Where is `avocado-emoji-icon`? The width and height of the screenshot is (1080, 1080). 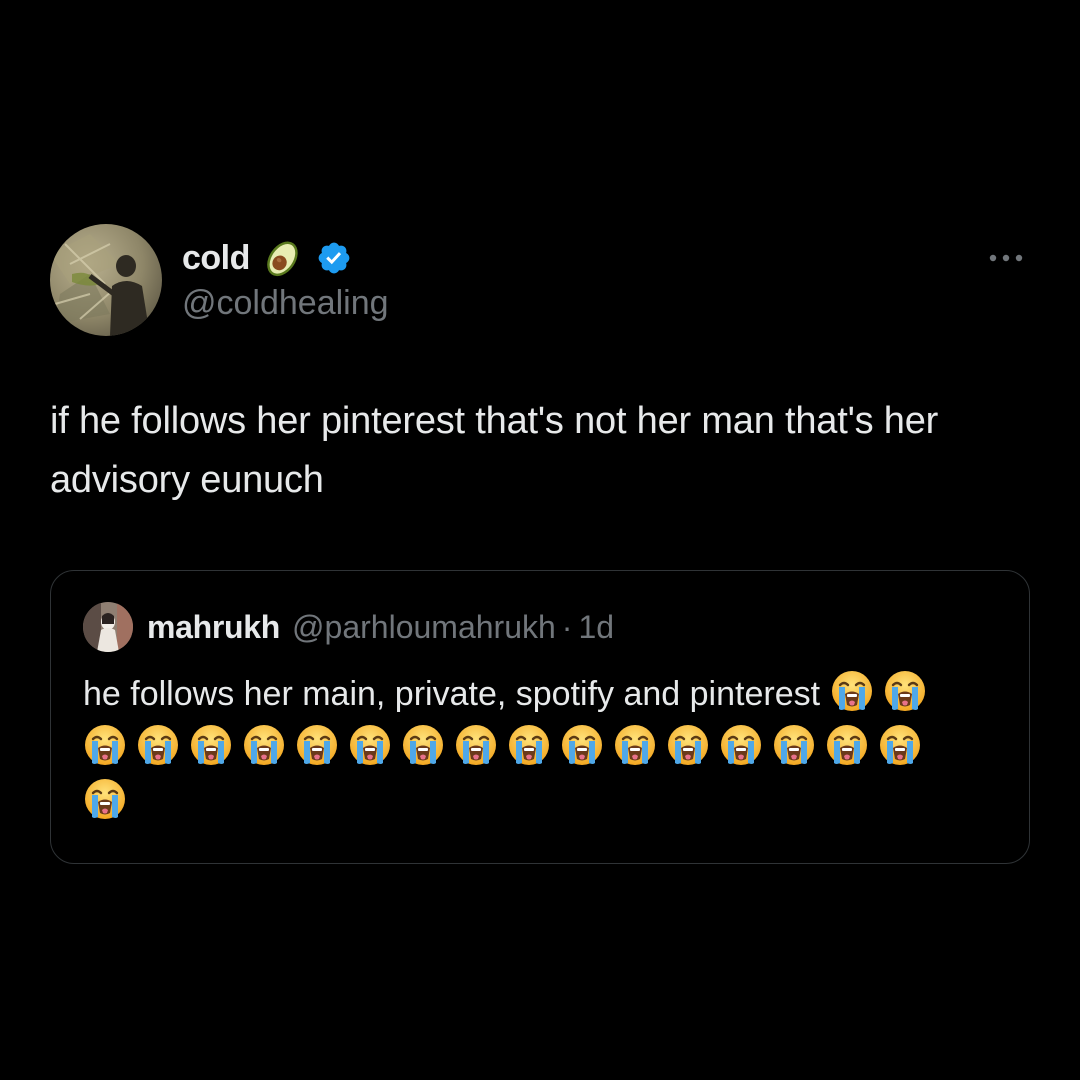 avocado-emoji-icon is located at coordinates (283, 258).